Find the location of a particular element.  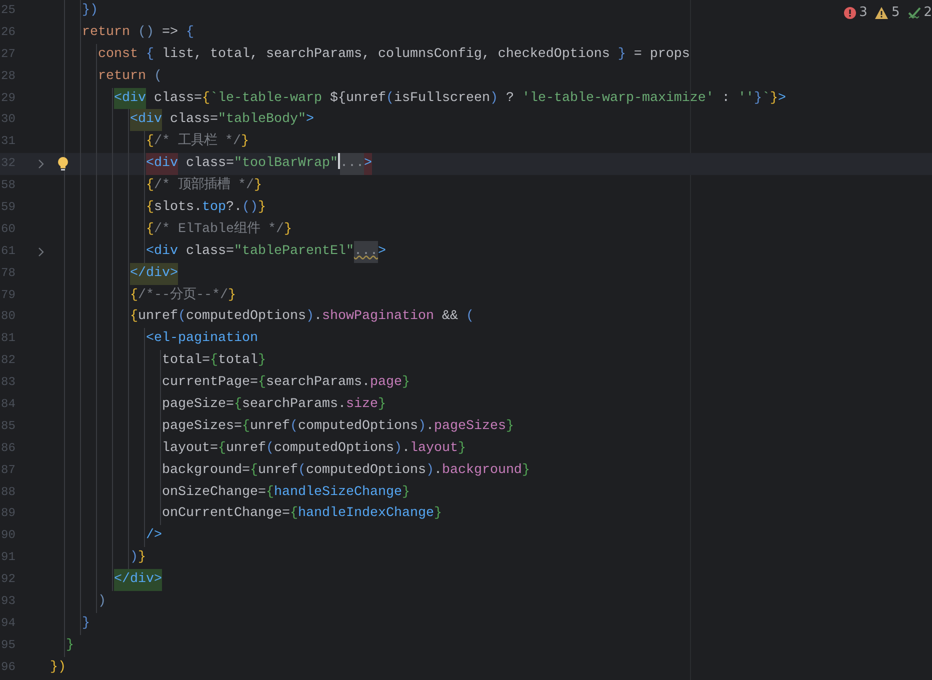

code-token: => is located at coordinates (169, 33).